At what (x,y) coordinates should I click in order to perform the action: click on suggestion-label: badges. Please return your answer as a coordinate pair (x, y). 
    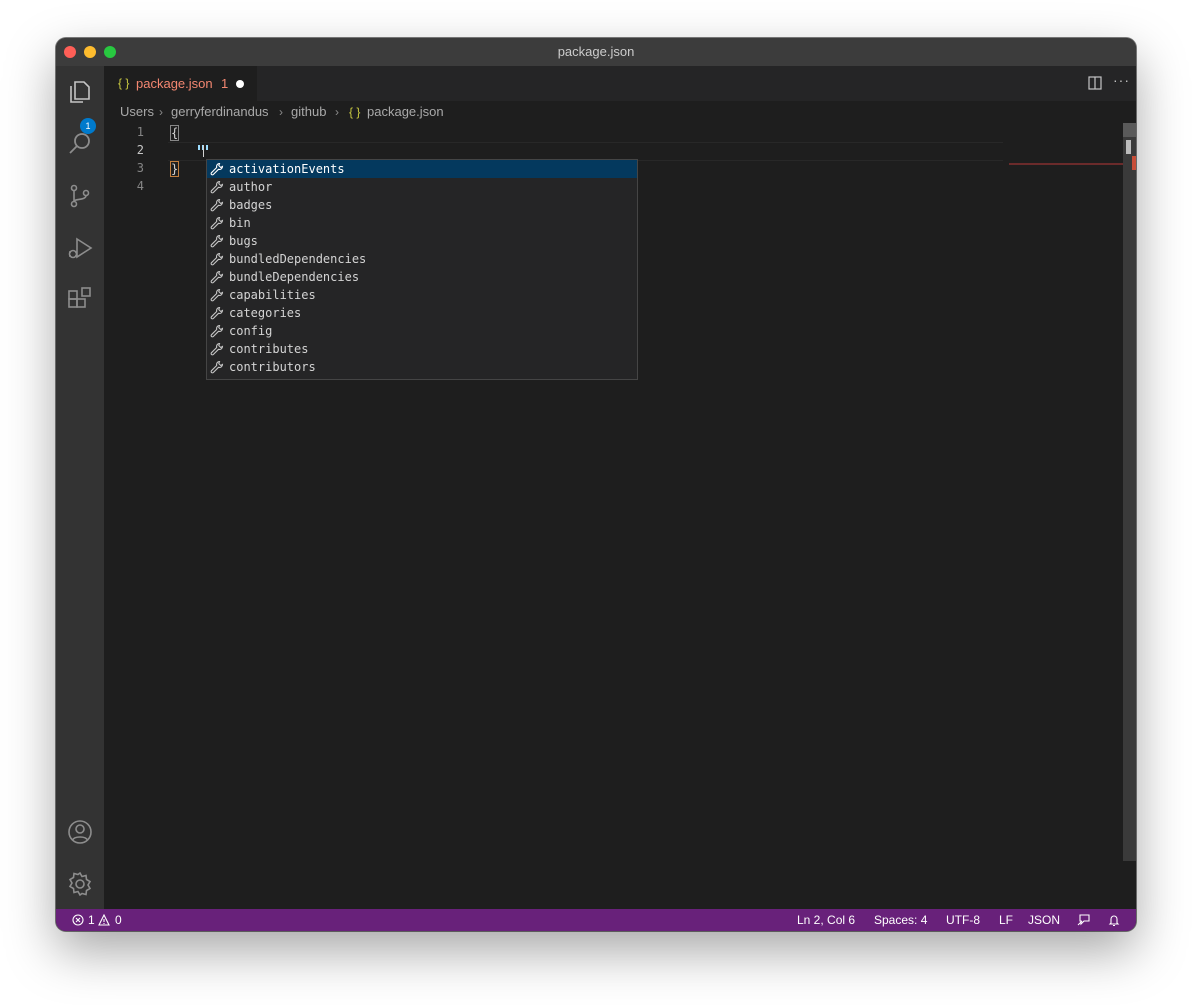
    Looking at the image, I should click on (251, 205).